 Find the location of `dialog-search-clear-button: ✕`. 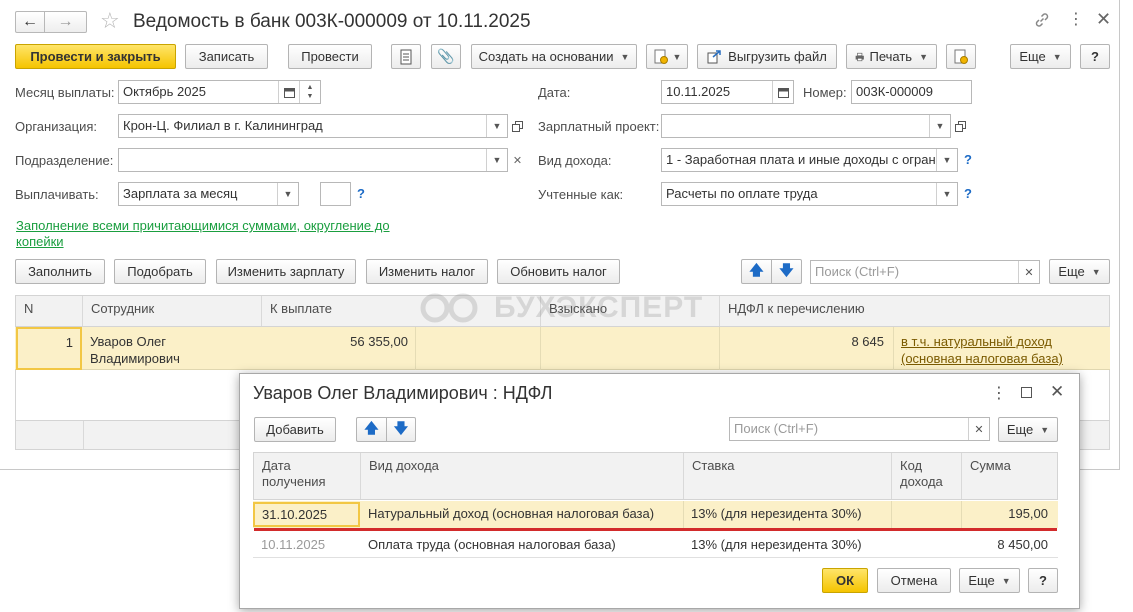

dialog-search-clear-button: ✕ is located at coordinates (978, 429).